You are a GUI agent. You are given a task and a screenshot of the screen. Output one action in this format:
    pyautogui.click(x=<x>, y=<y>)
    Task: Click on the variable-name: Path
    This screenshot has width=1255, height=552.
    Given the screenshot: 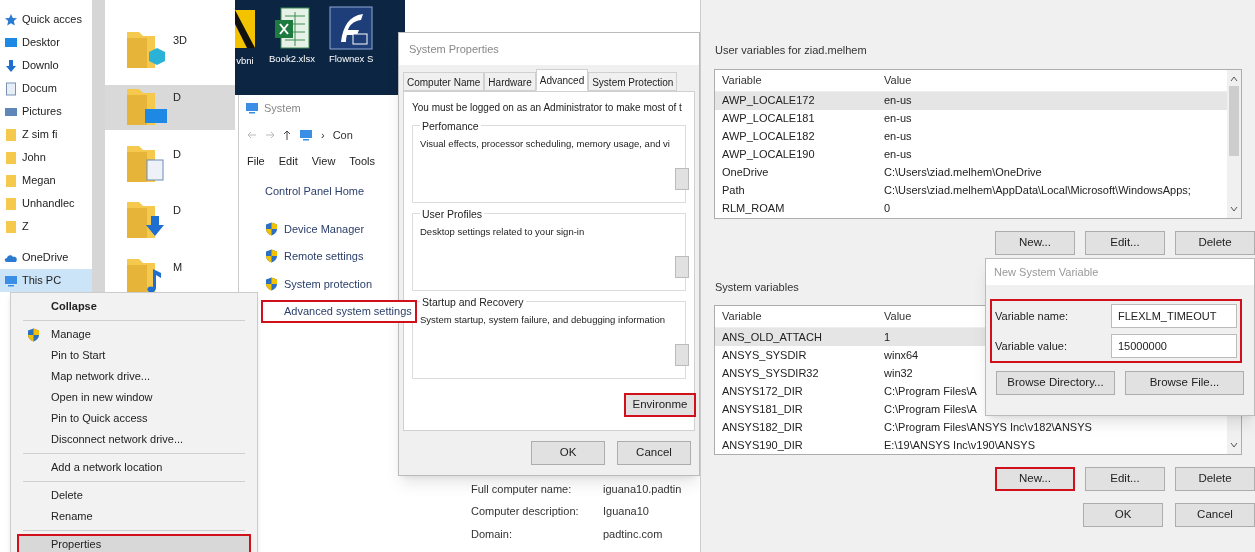 What is the action you would take?
    pyautogui.click(x=733, y=191)
    